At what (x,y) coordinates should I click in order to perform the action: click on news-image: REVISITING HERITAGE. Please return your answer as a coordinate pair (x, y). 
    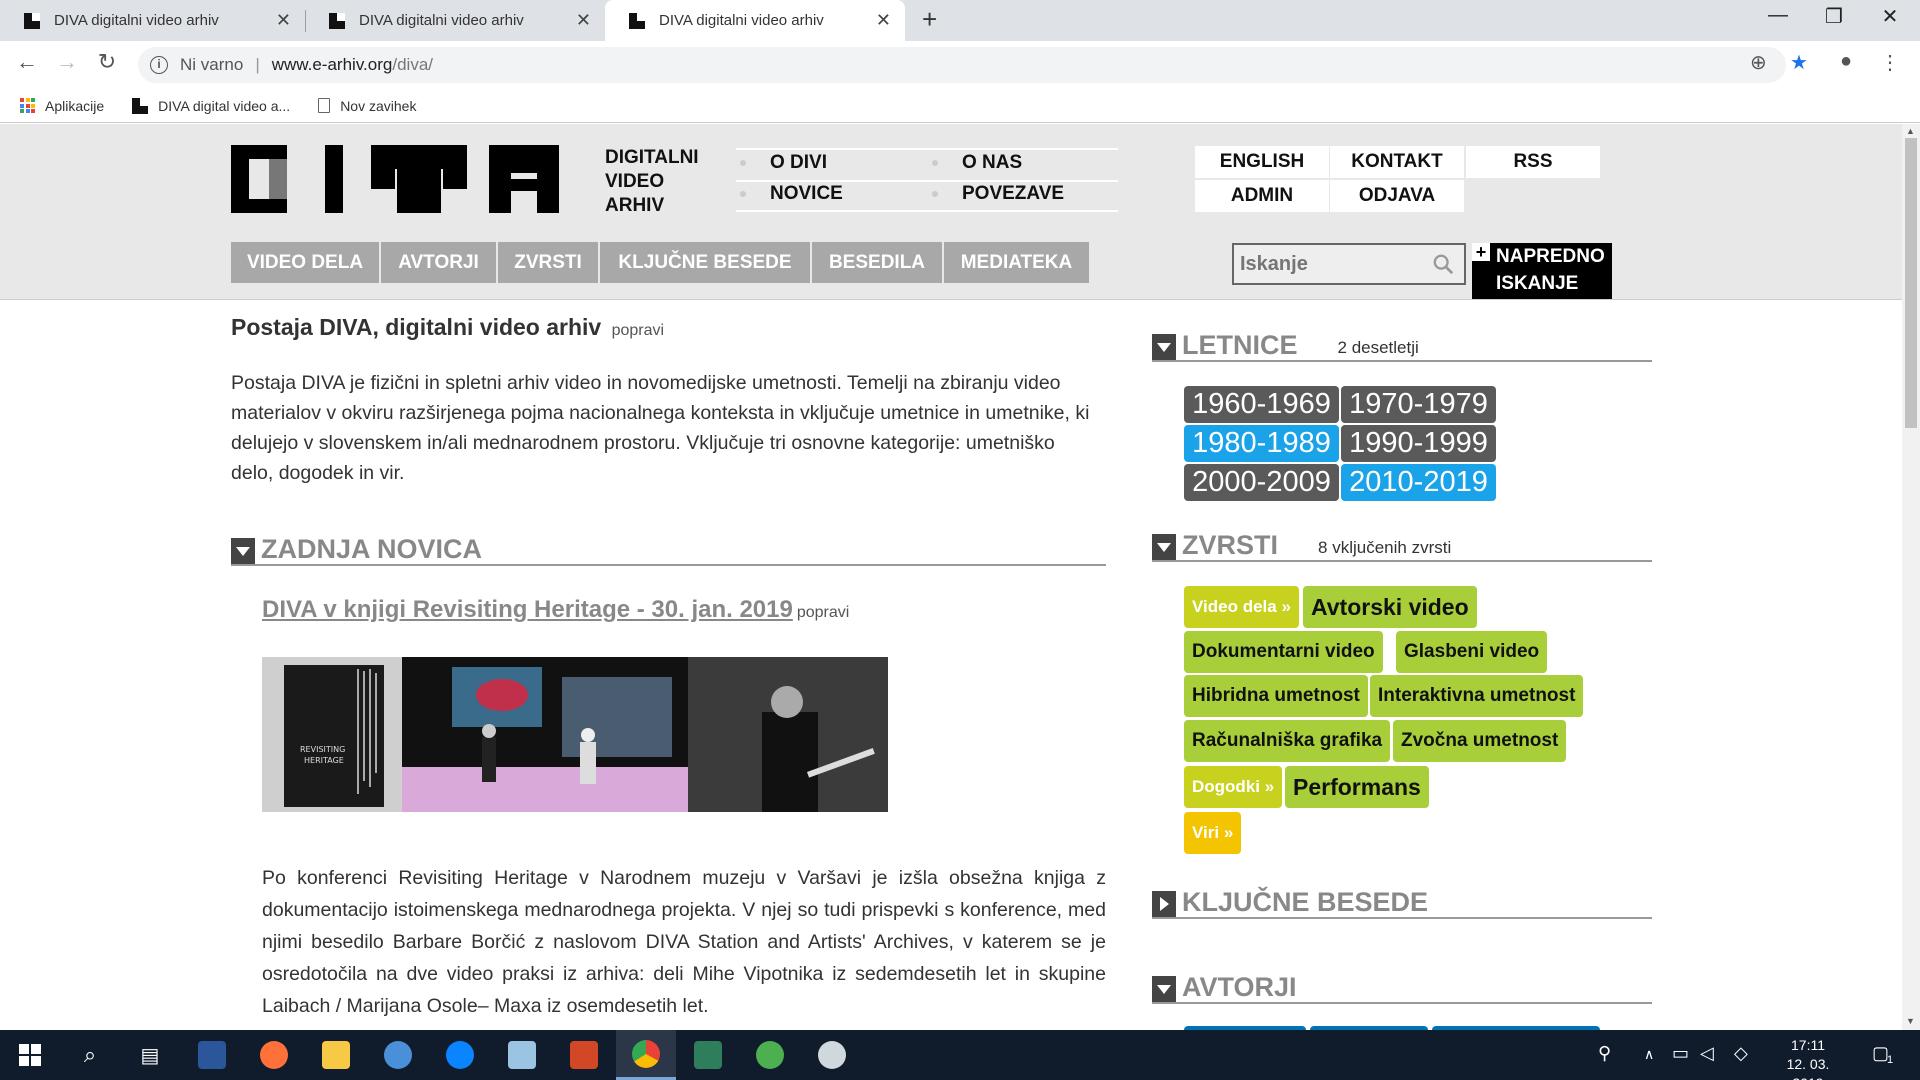
    Looking at the image, I should click on (575, 734).